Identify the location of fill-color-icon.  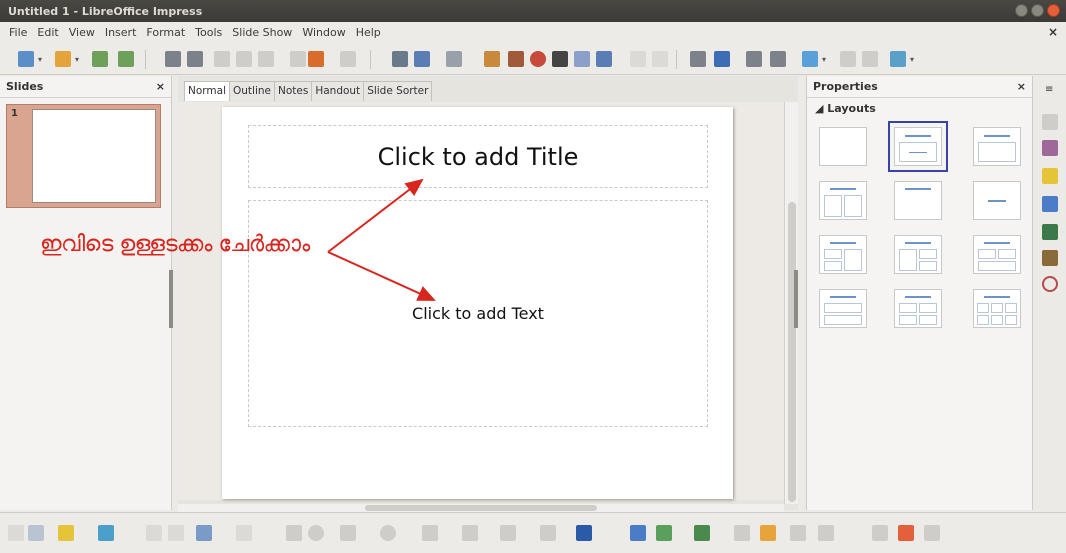
(106, 533).